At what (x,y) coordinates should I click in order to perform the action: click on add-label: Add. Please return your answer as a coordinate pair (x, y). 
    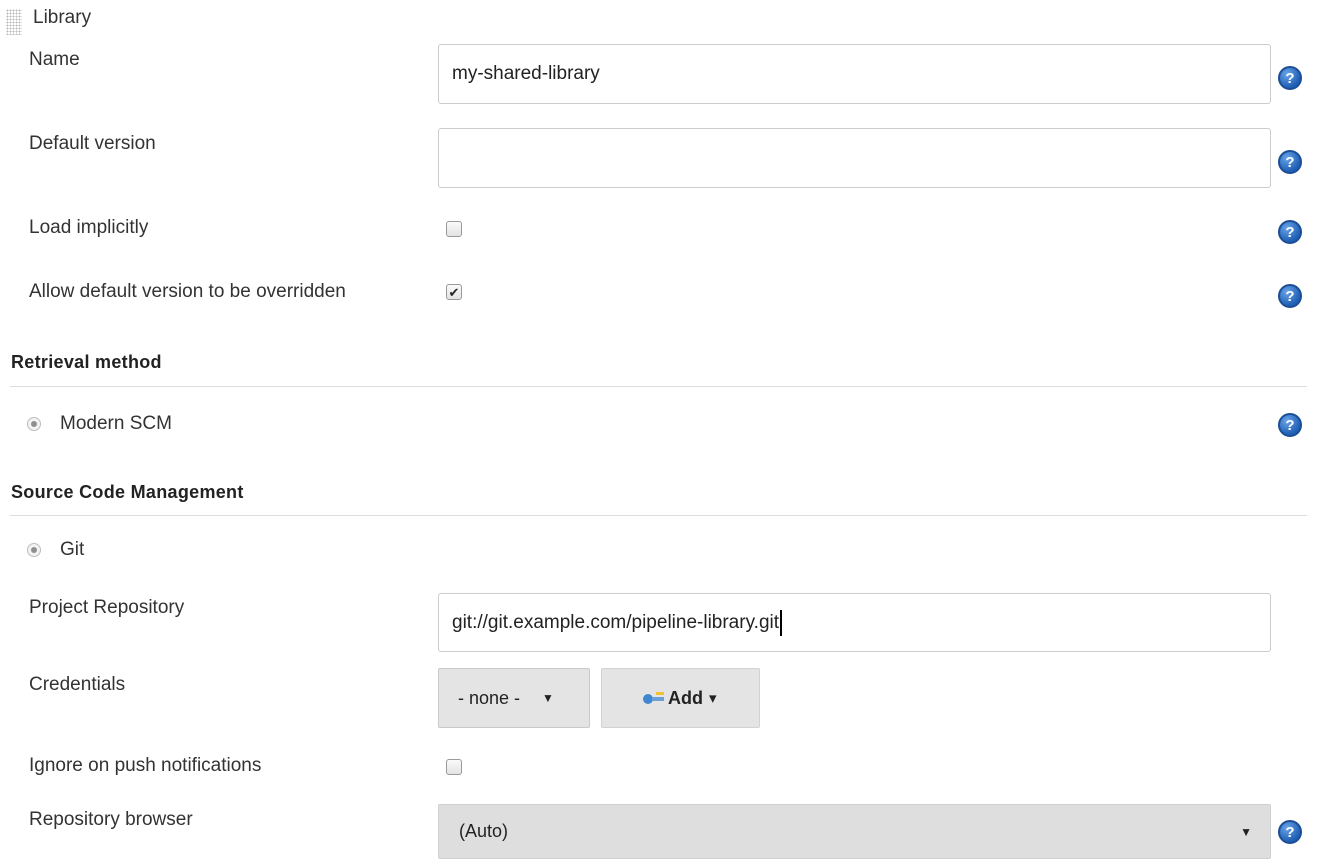
    Looking at the image, I should click on (685, 697).